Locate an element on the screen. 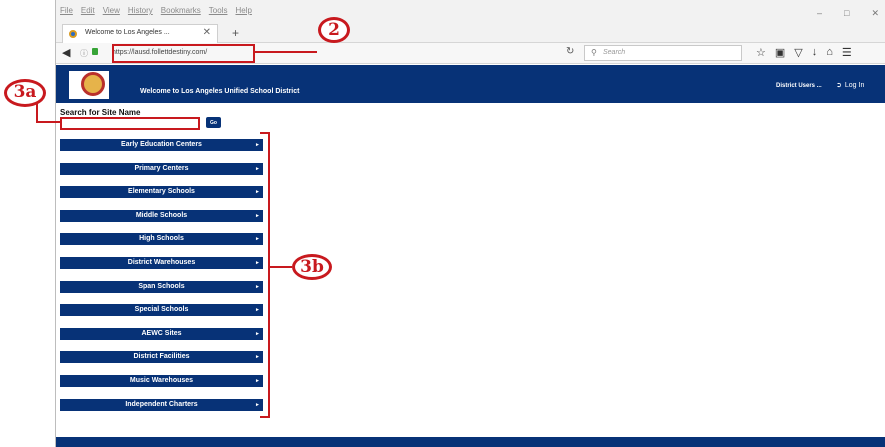 This screenshot has height=447, width=885. category-label: Early Education Centers is located at coordinates (161, 144).